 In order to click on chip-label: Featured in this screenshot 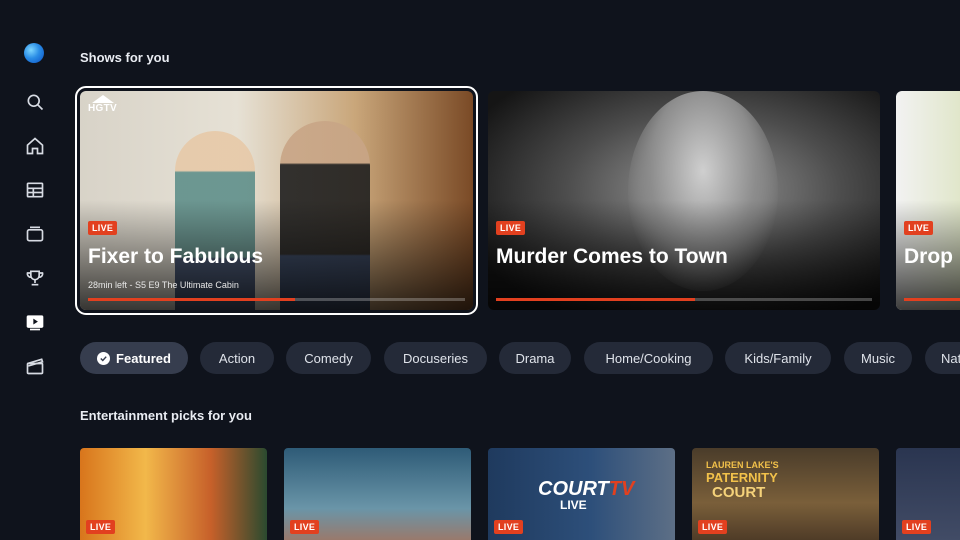, I will do `click(143, 358)`.